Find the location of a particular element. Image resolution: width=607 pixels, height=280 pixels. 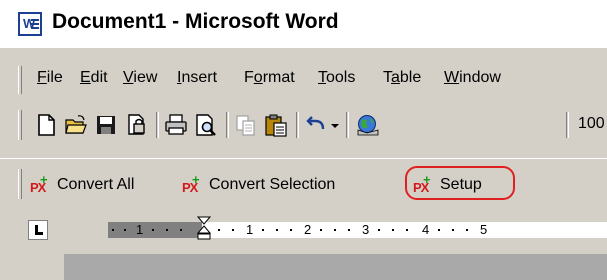

ruler-left-margin is located at coordinates (155, 230).